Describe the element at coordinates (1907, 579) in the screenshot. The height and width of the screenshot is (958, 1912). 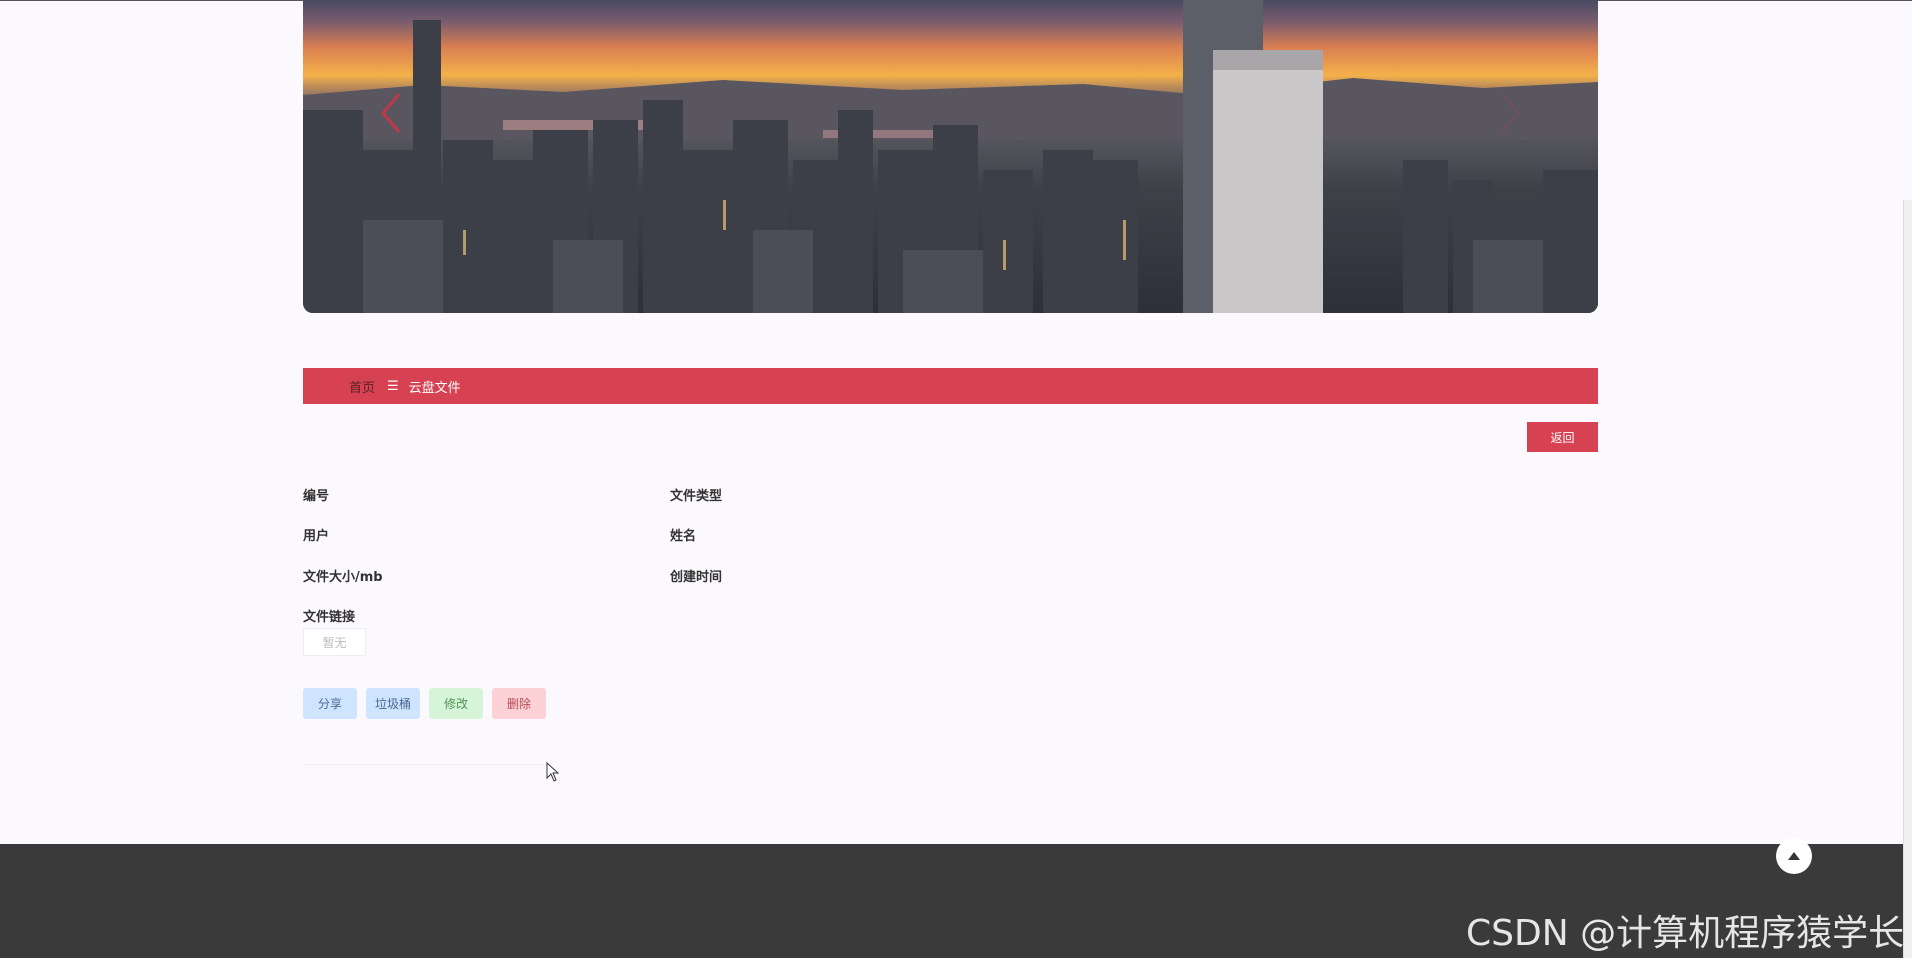
I see `page-scrollbar` at that location.